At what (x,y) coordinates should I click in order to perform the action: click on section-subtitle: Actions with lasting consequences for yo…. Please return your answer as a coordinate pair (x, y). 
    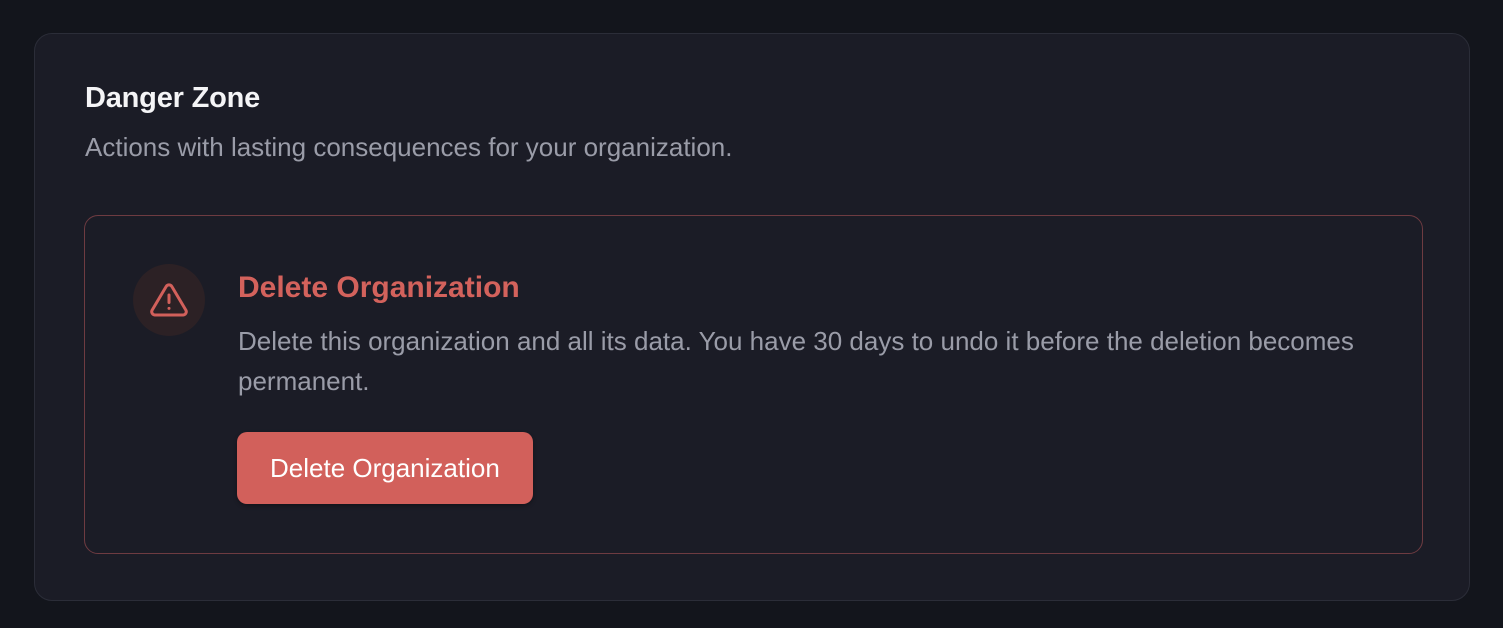
    Looking at the image, I should click on (409, 147).